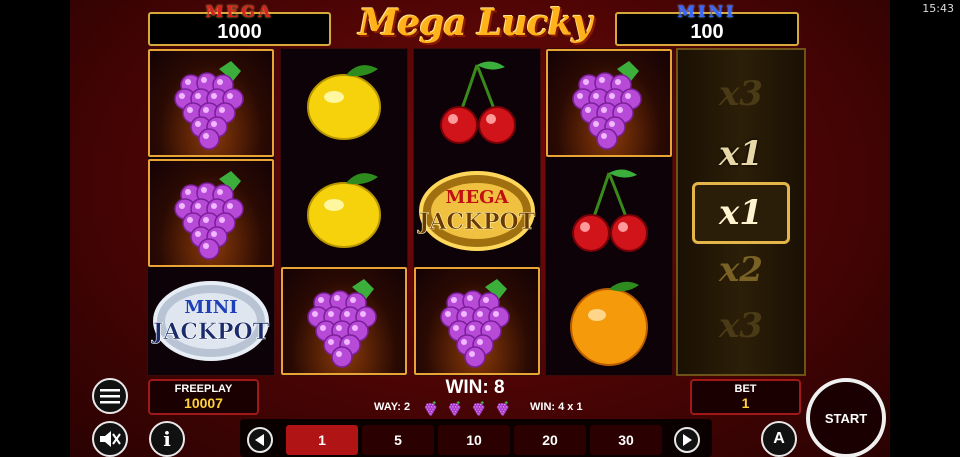 The height and width of the screenshot is (457, 960). Describe the element at coordinates (476, 222) in the screenshot. I see `mega-symbol-bottom: JACKPOT` at that location.